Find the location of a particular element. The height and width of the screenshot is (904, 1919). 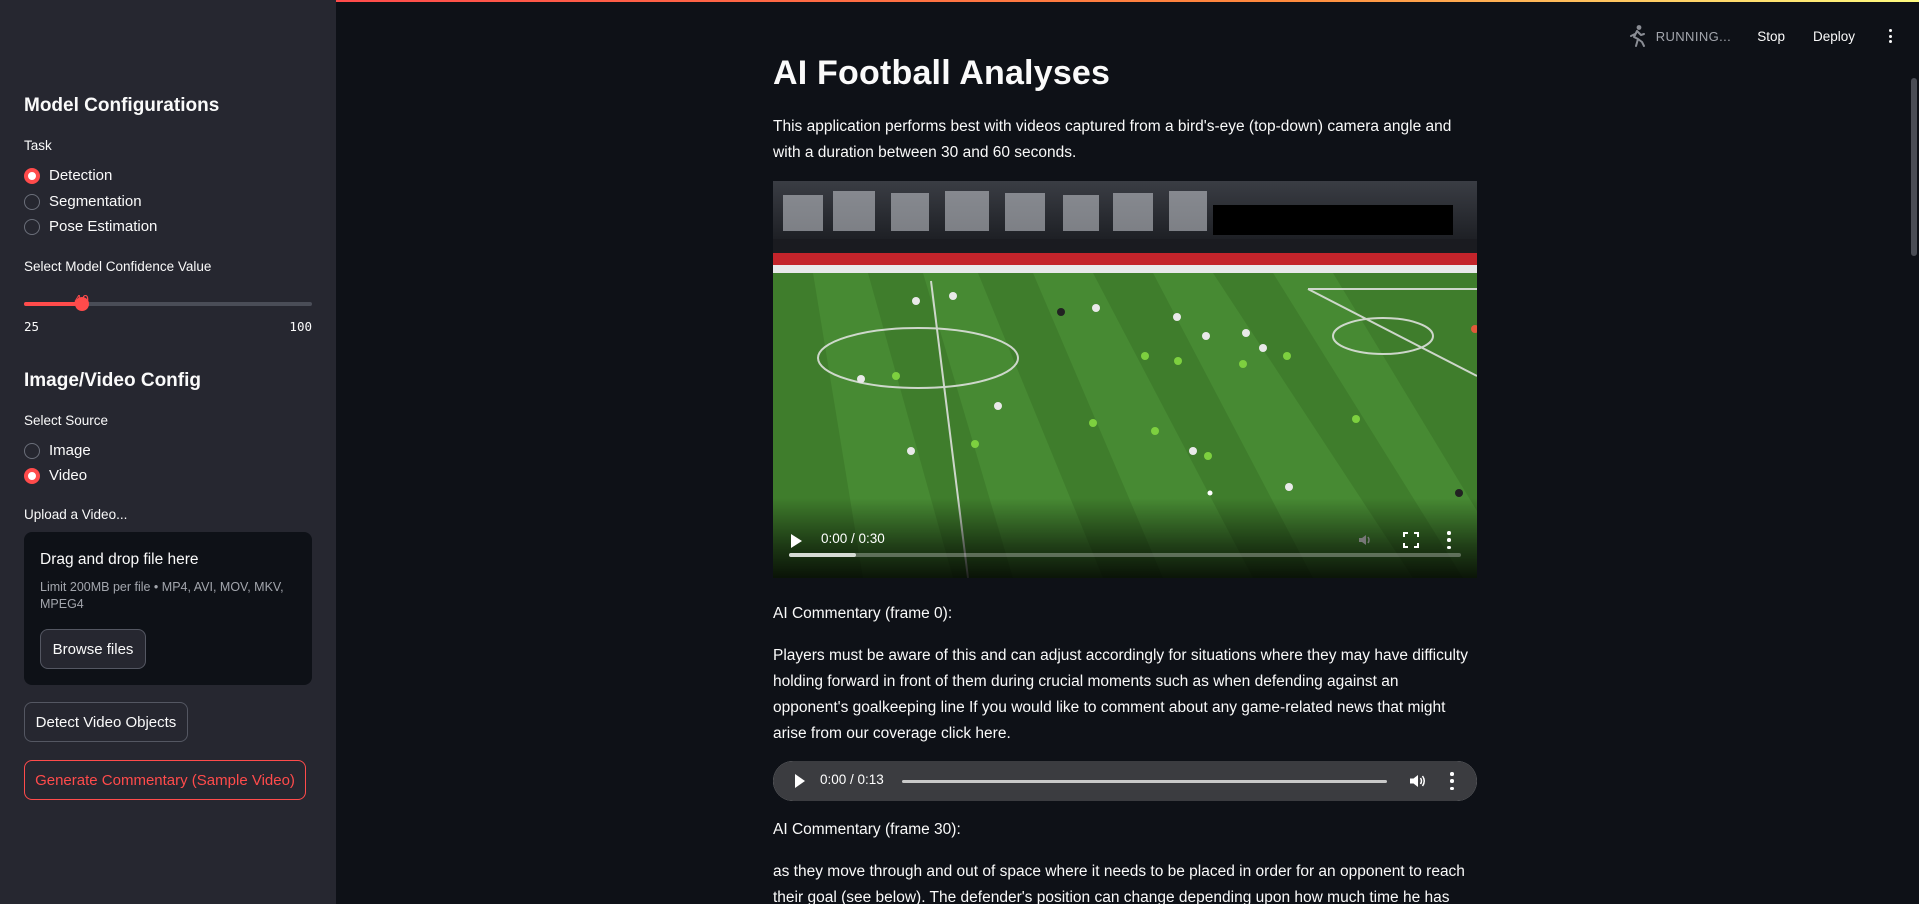

page-title: AI Football Analyses is located at coordinates (942, 73).